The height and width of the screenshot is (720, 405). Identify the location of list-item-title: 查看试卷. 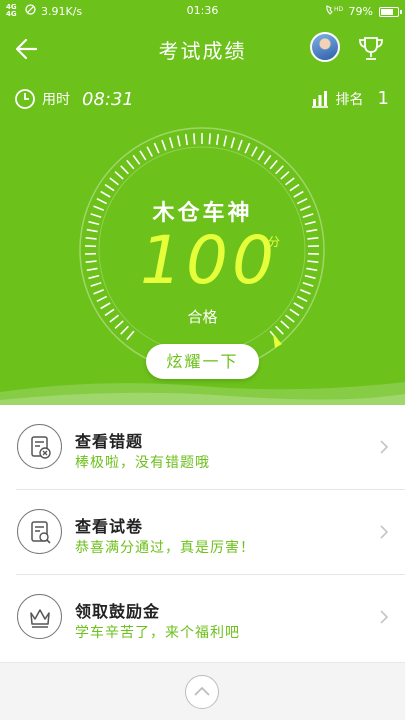
(109, 526).